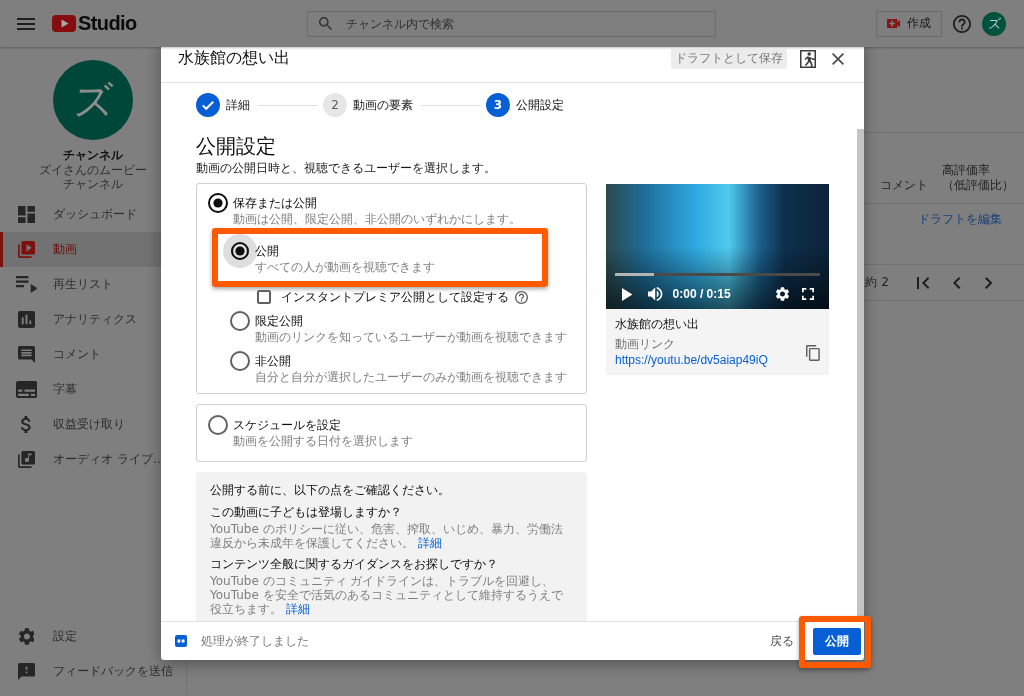  What do you see at coordinates (26, 424) in the screenshot?
I see `dollar-icon` at bounding box center [26, 424].